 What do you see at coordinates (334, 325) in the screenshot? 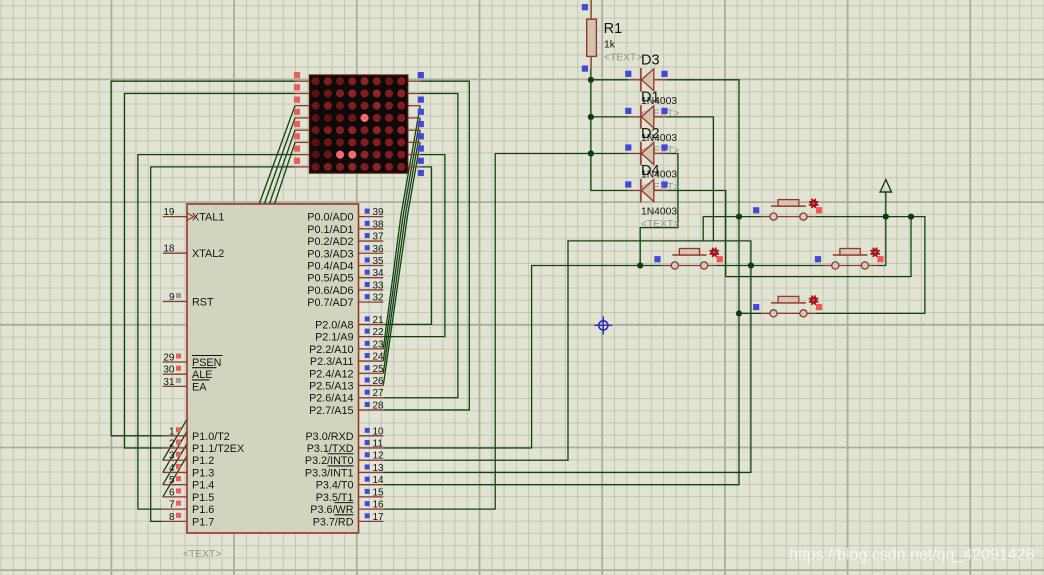
I see `svg-text: P2.0/A8` at bounding box center [334, 325].